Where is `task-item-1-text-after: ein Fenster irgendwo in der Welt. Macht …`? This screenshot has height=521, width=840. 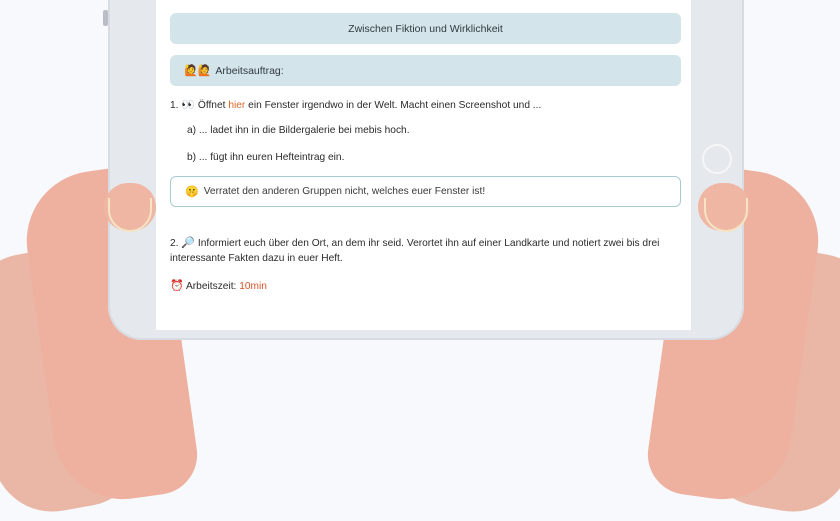 task-item-1-text-after: ein Fenster irgendwo in der Welt. Macht … is located at coordinates (395, 105).